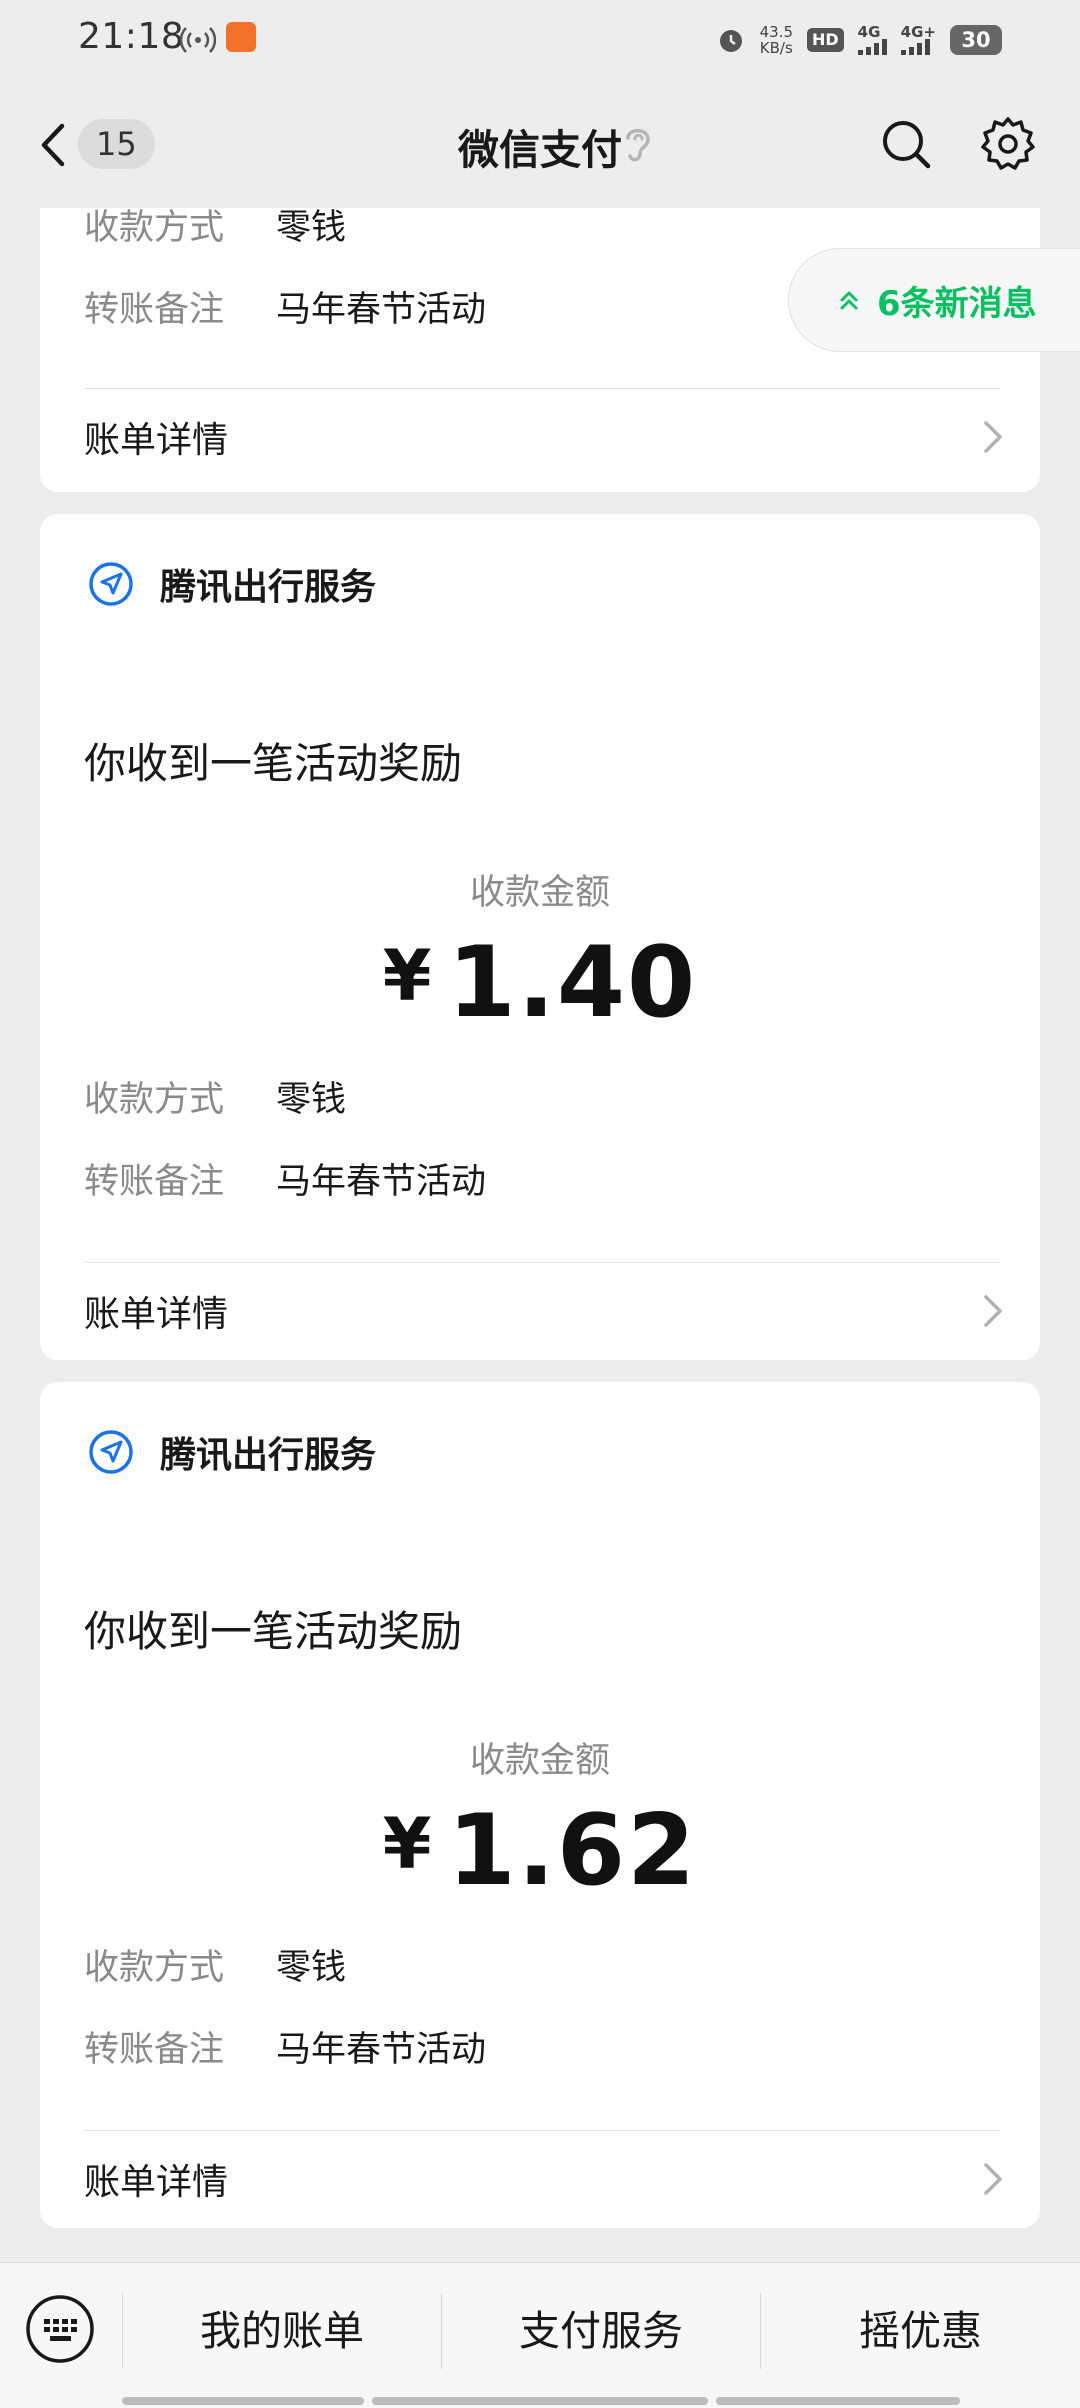  I want to click on app-notification-icon, so click(241, 37).